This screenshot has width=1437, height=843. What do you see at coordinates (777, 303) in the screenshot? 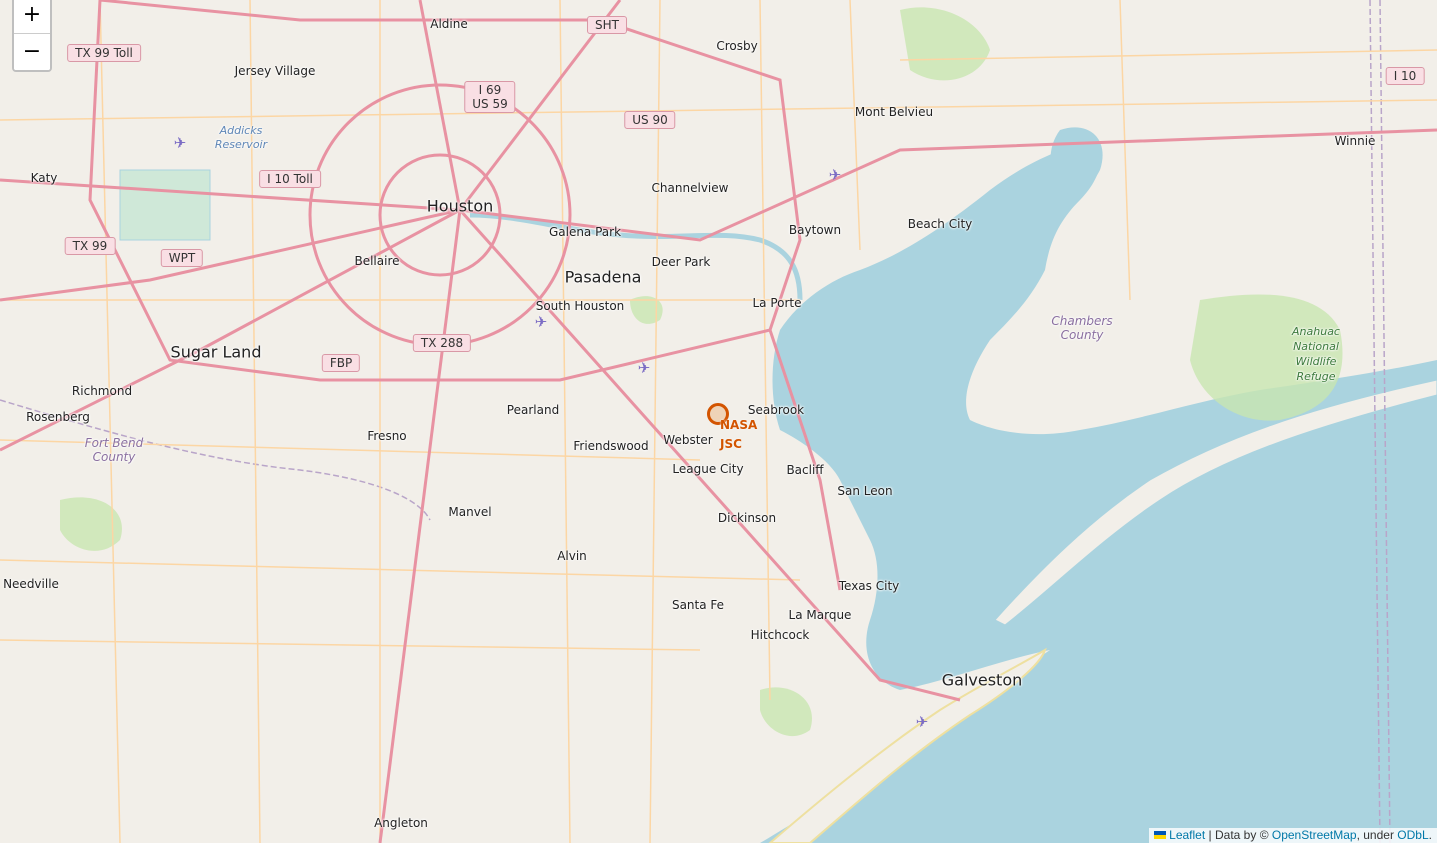
I see `place-la-porte: La Porte` at bounding box center [777, 303].